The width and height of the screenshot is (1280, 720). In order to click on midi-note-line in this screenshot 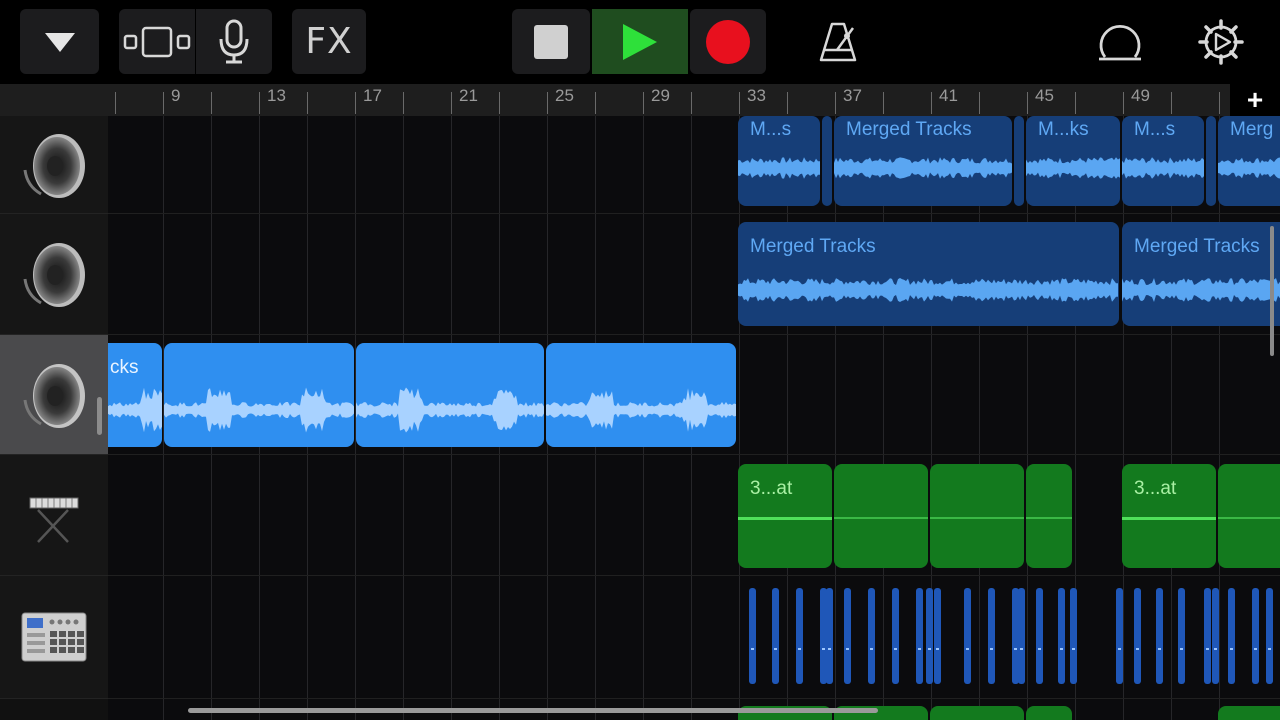, I will do `click(1049, 518)`.